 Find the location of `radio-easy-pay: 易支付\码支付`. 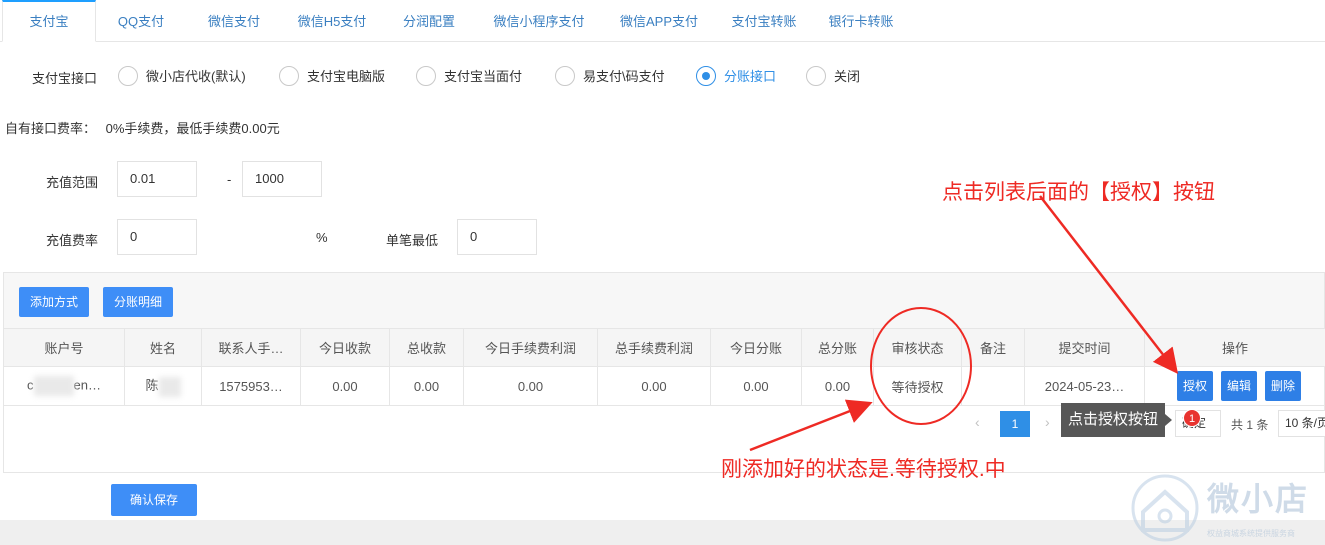

radio-easy-pay: 易支付\码支付 is located at coordinates (620, 77).